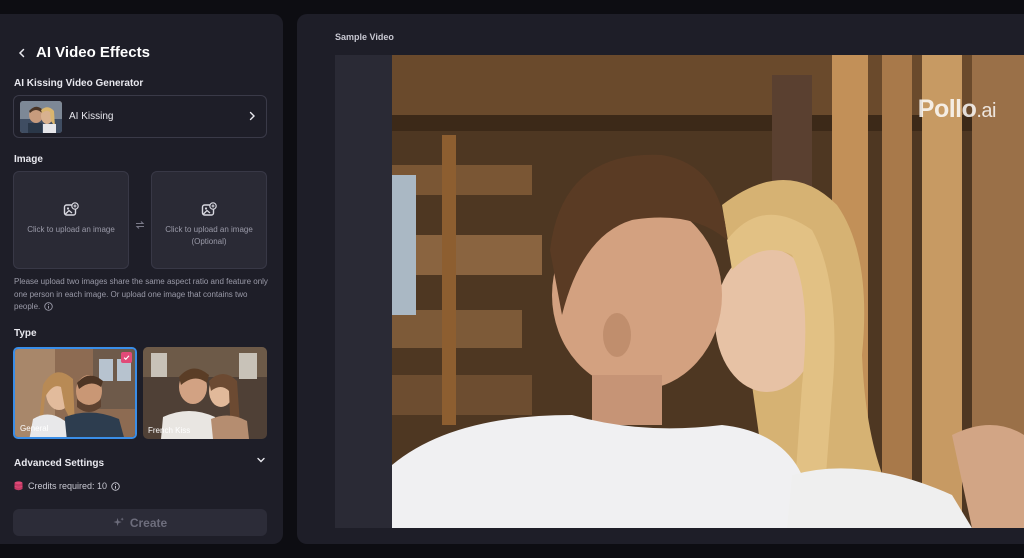 This screenshot has height=558, width=1024. I want to click on credits-text: Credits required: 10, so click(68, 486).